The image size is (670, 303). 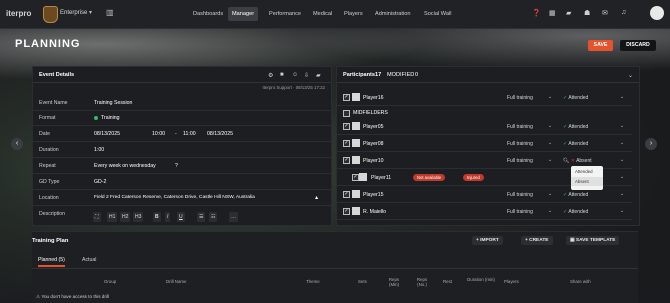 What do you see at coordinates (587, 171) in the screenshot?
I see `status-option-attended: Attended` at bounding box center [587, 171].